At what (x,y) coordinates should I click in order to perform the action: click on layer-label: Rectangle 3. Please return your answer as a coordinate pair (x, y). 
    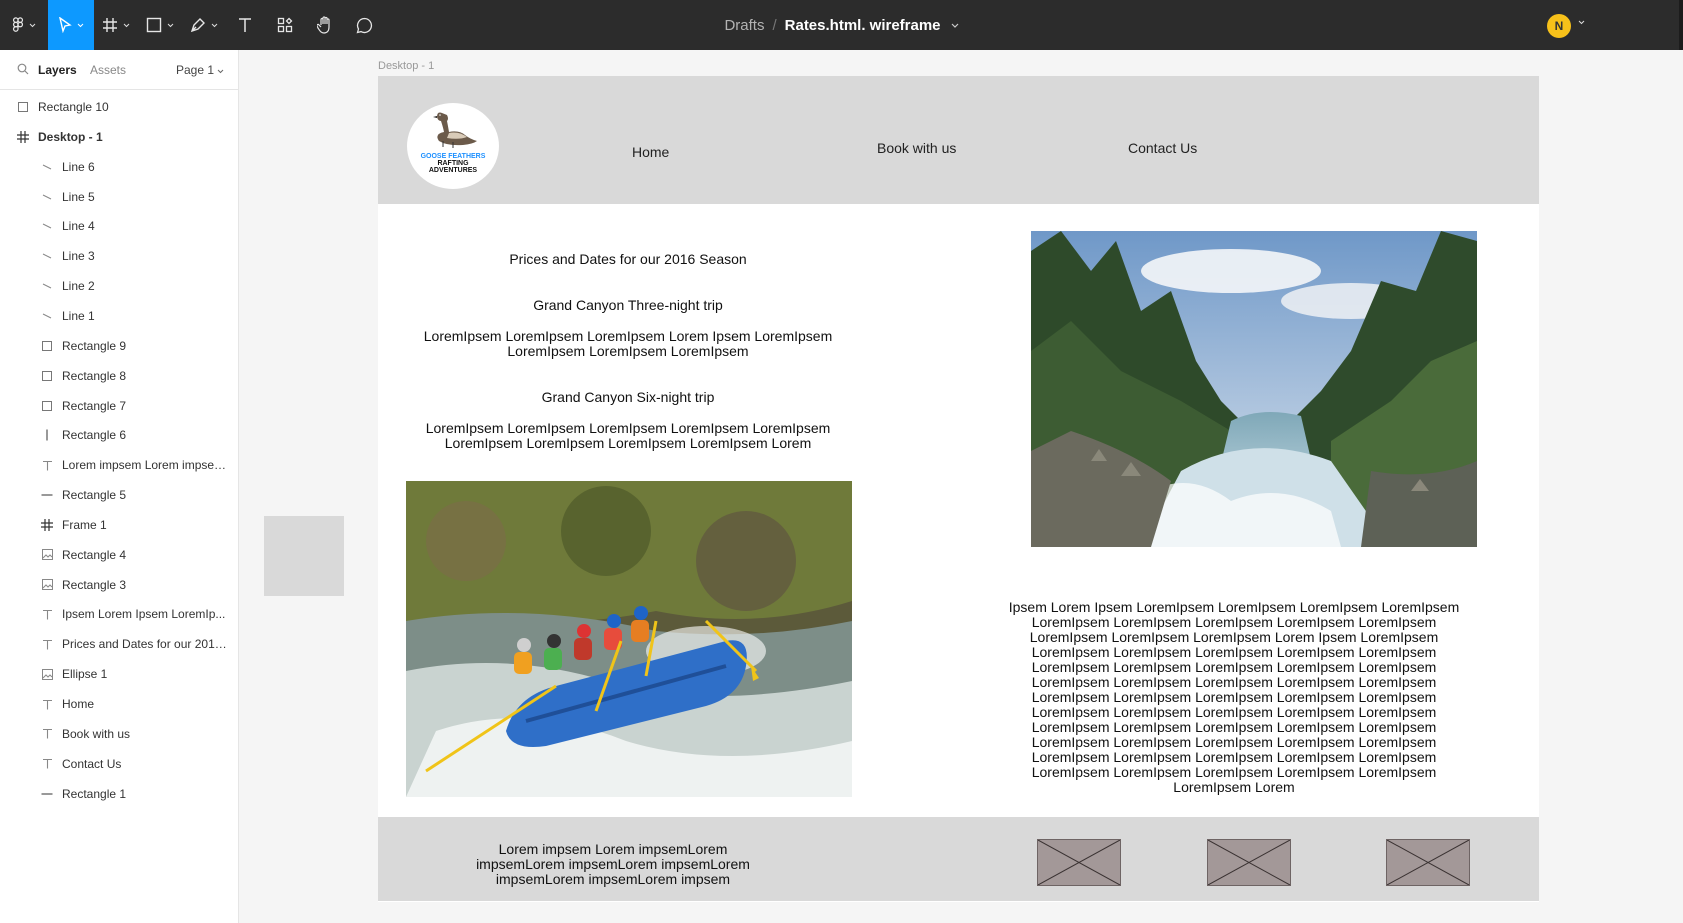
    Looking at the image, I should click on (94, 584).